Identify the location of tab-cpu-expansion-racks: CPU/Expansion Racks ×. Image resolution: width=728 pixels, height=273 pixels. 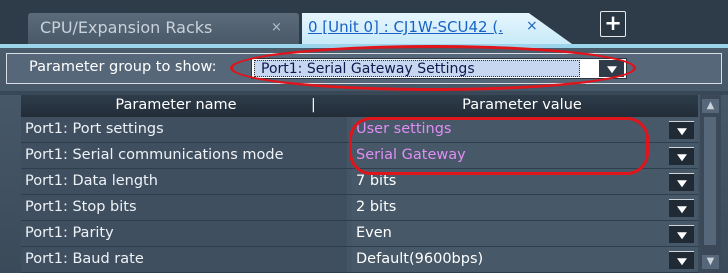
(163, 28).